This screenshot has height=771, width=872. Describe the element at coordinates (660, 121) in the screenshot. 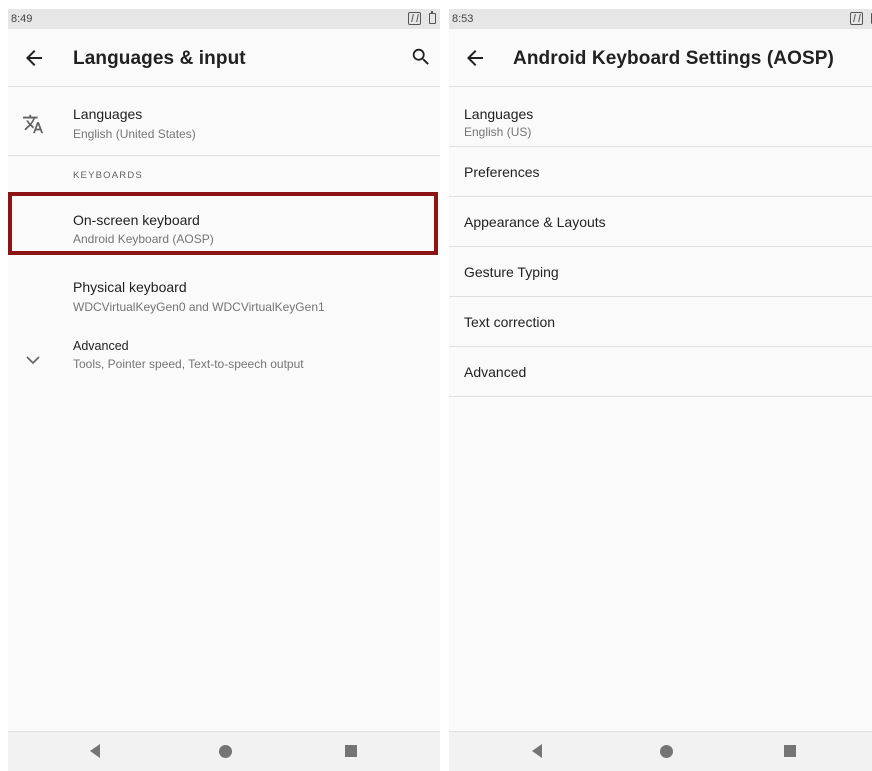

I see `languages-item: Languages English (US)` at that location.